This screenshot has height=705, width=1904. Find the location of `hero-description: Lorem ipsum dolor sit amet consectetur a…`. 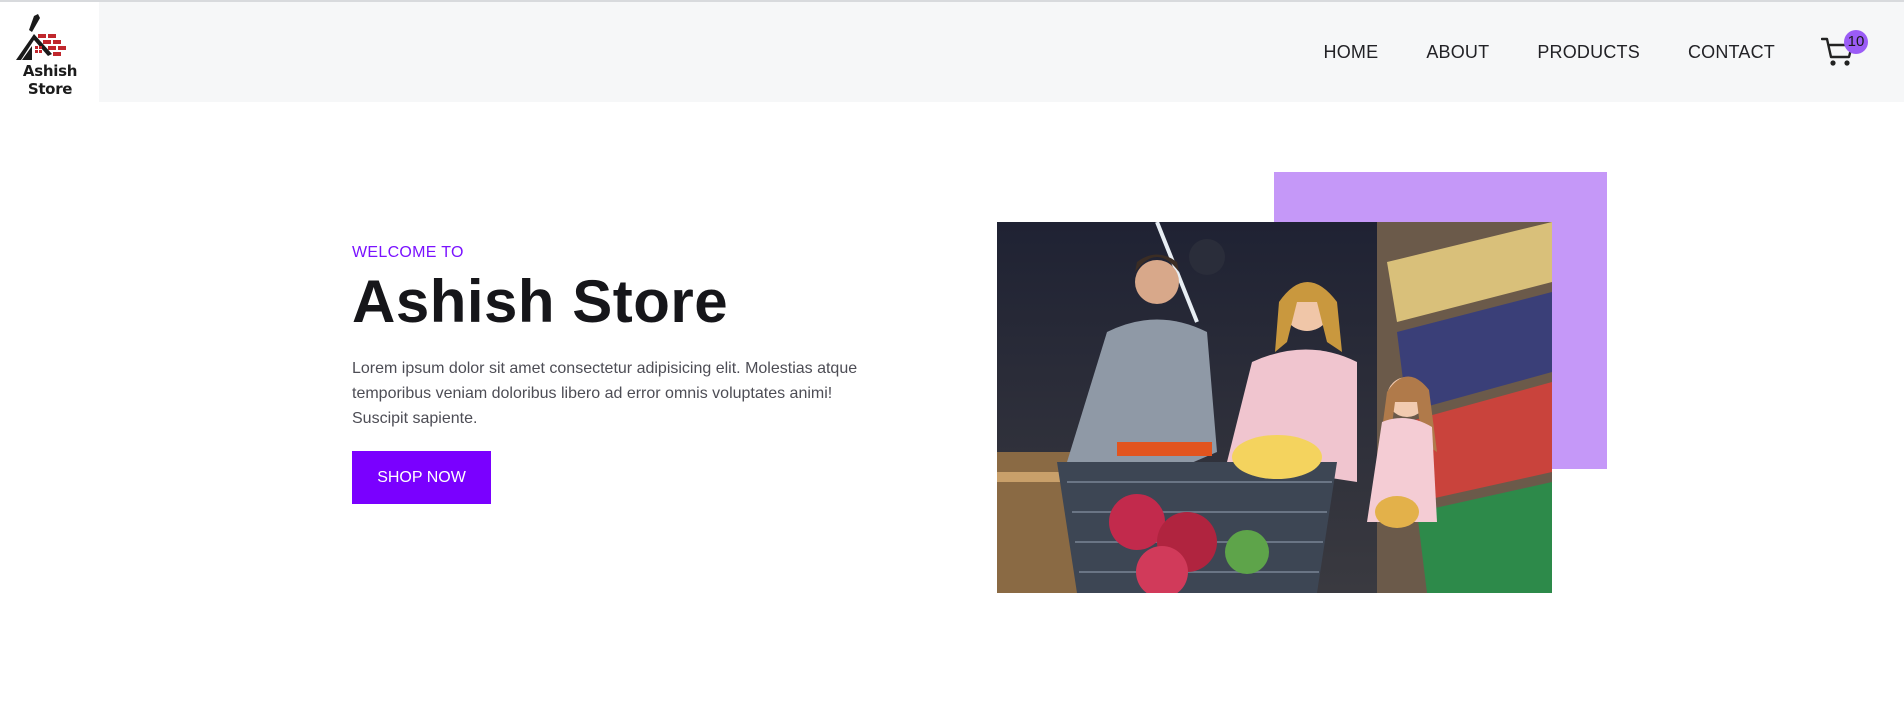

hero-description: Lorem ipsum dolor sit amet consectetur a… is located at coordinates (605, 393).